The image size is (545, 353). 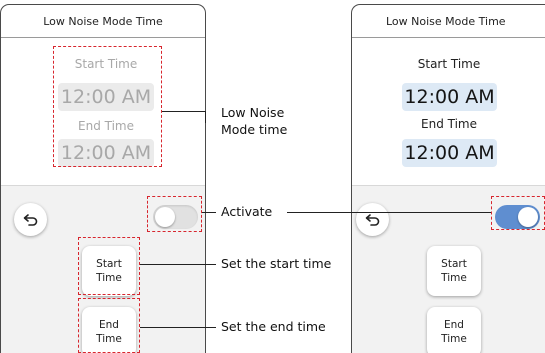 What do you see at coordinates (109, 266) in the screenshot?
I see `start-button-highlight` at bounding box center [109, 266].